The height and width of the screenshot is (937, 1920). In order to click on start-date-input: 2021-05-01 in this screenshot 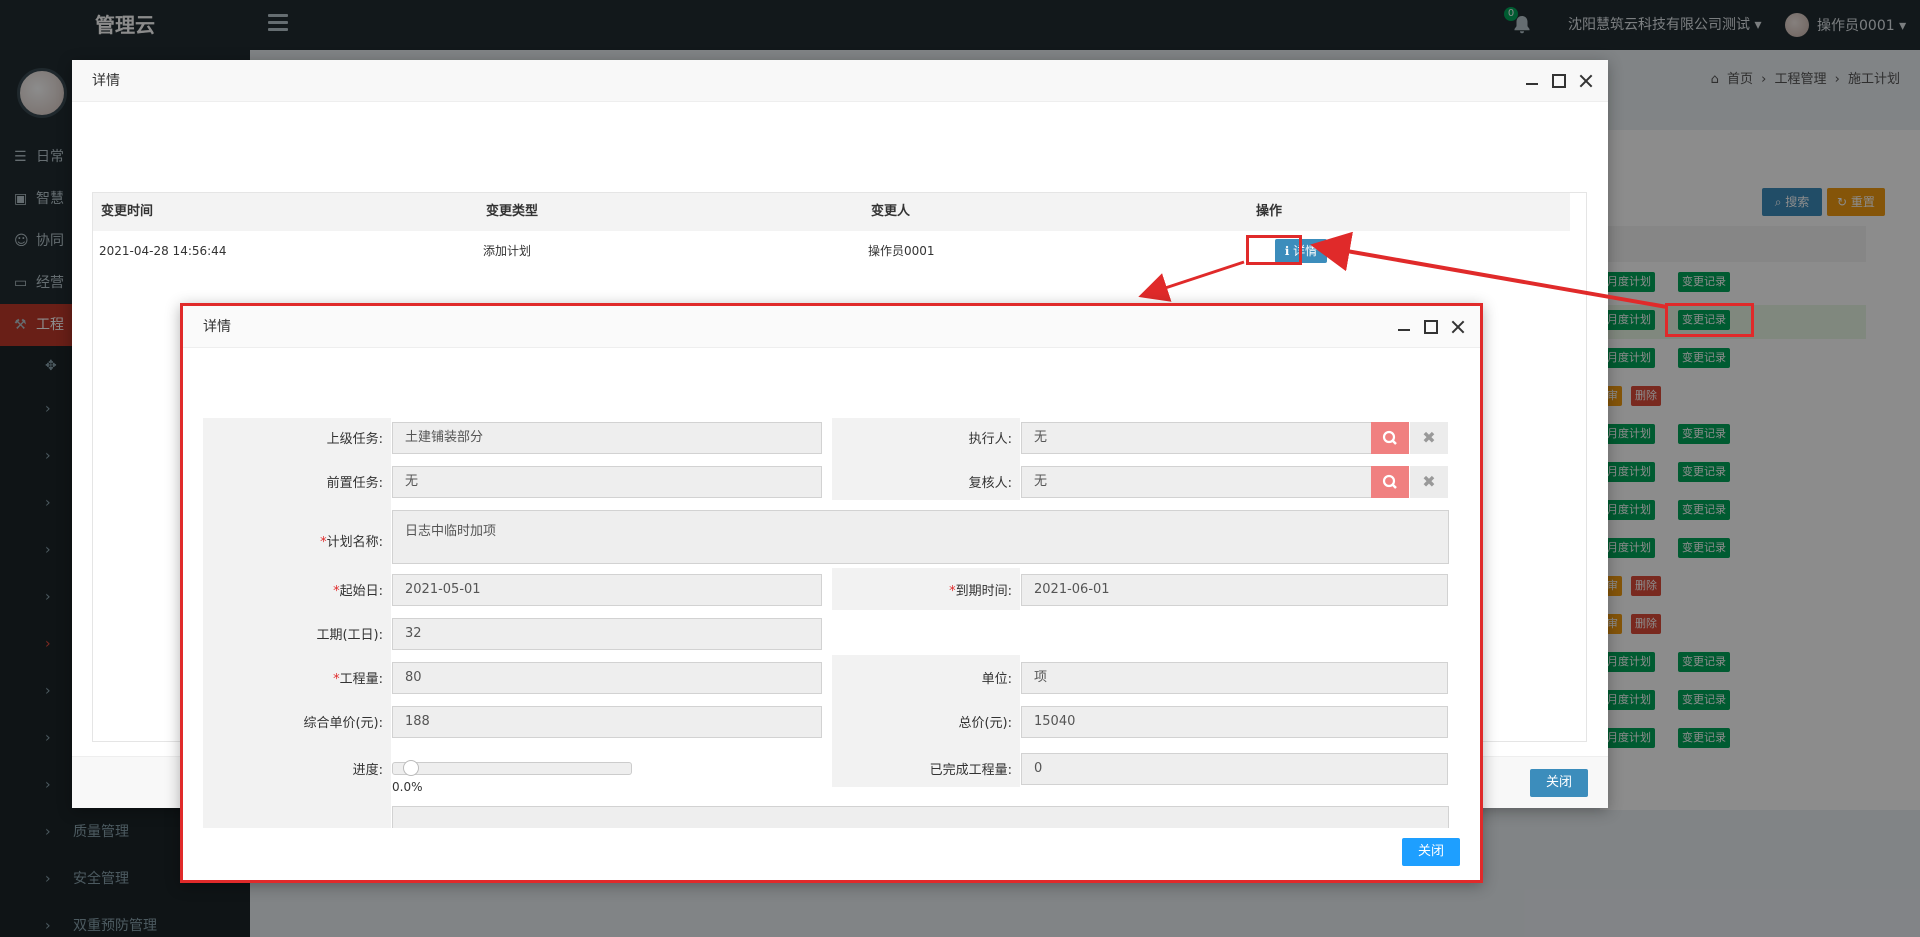, I will do `click(607, 590)`.